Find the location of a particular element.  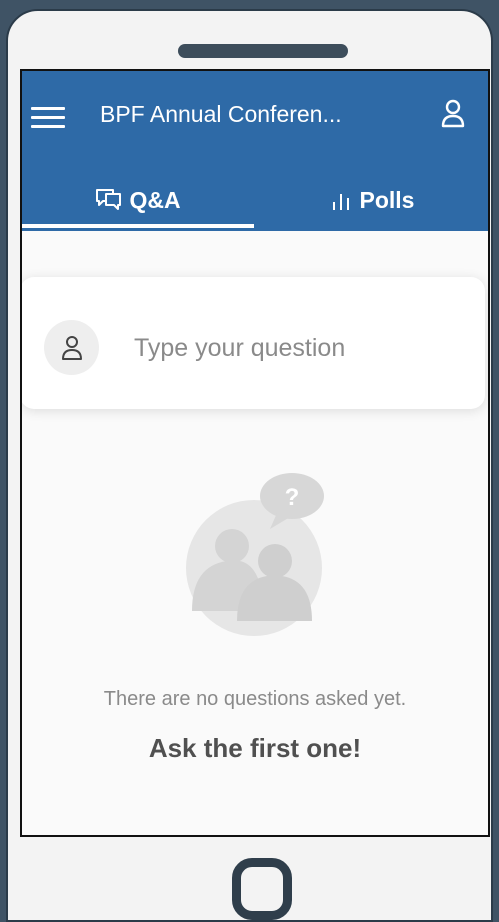

no-questions-illustration: ? is located at coordinates (254, 553).